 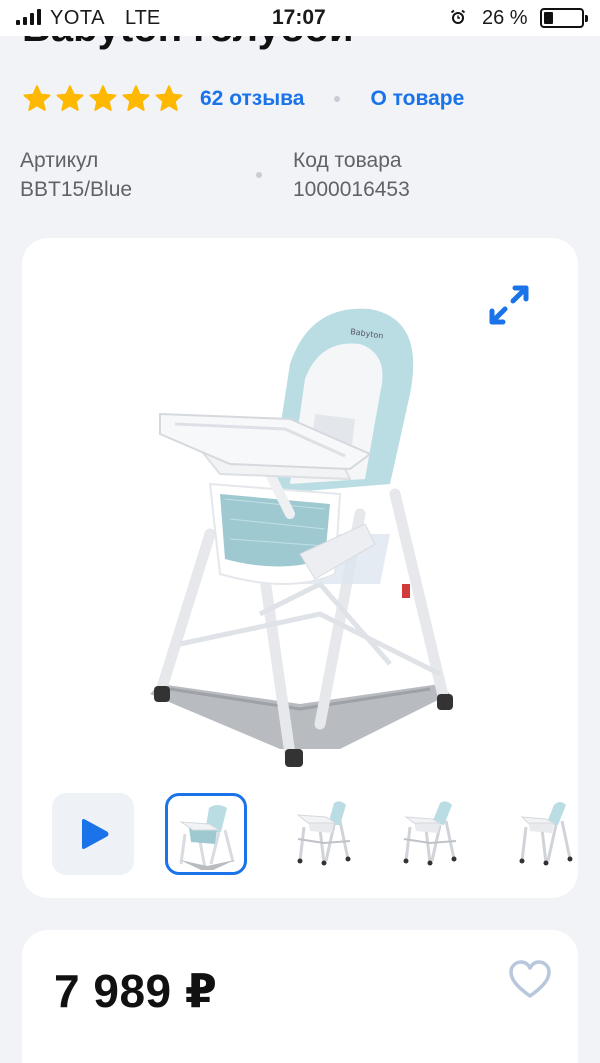 What do you see at coordinates (59, 160) in the screenshot?
I see `article-label: Артикул` at bounding box center [59, 160].